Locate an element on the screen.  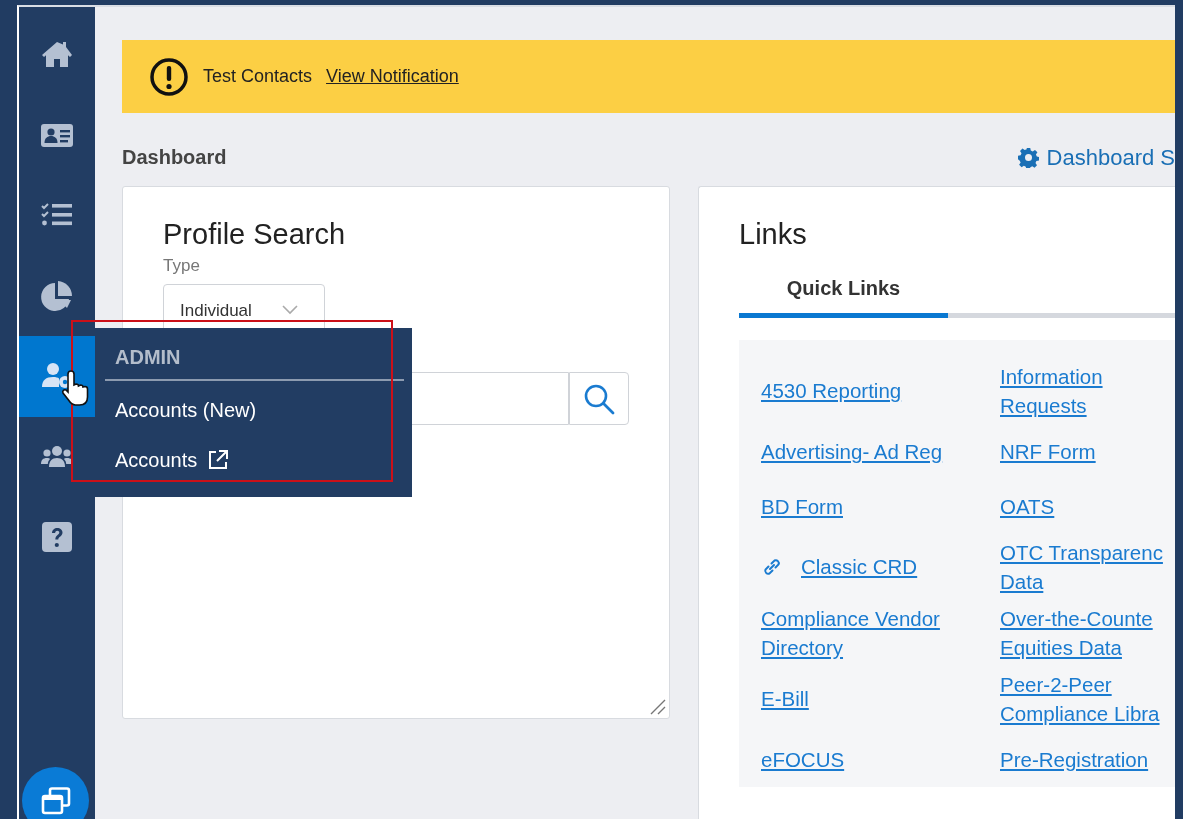
quick-link: Classic CRD is located at coordinates (859, 567).